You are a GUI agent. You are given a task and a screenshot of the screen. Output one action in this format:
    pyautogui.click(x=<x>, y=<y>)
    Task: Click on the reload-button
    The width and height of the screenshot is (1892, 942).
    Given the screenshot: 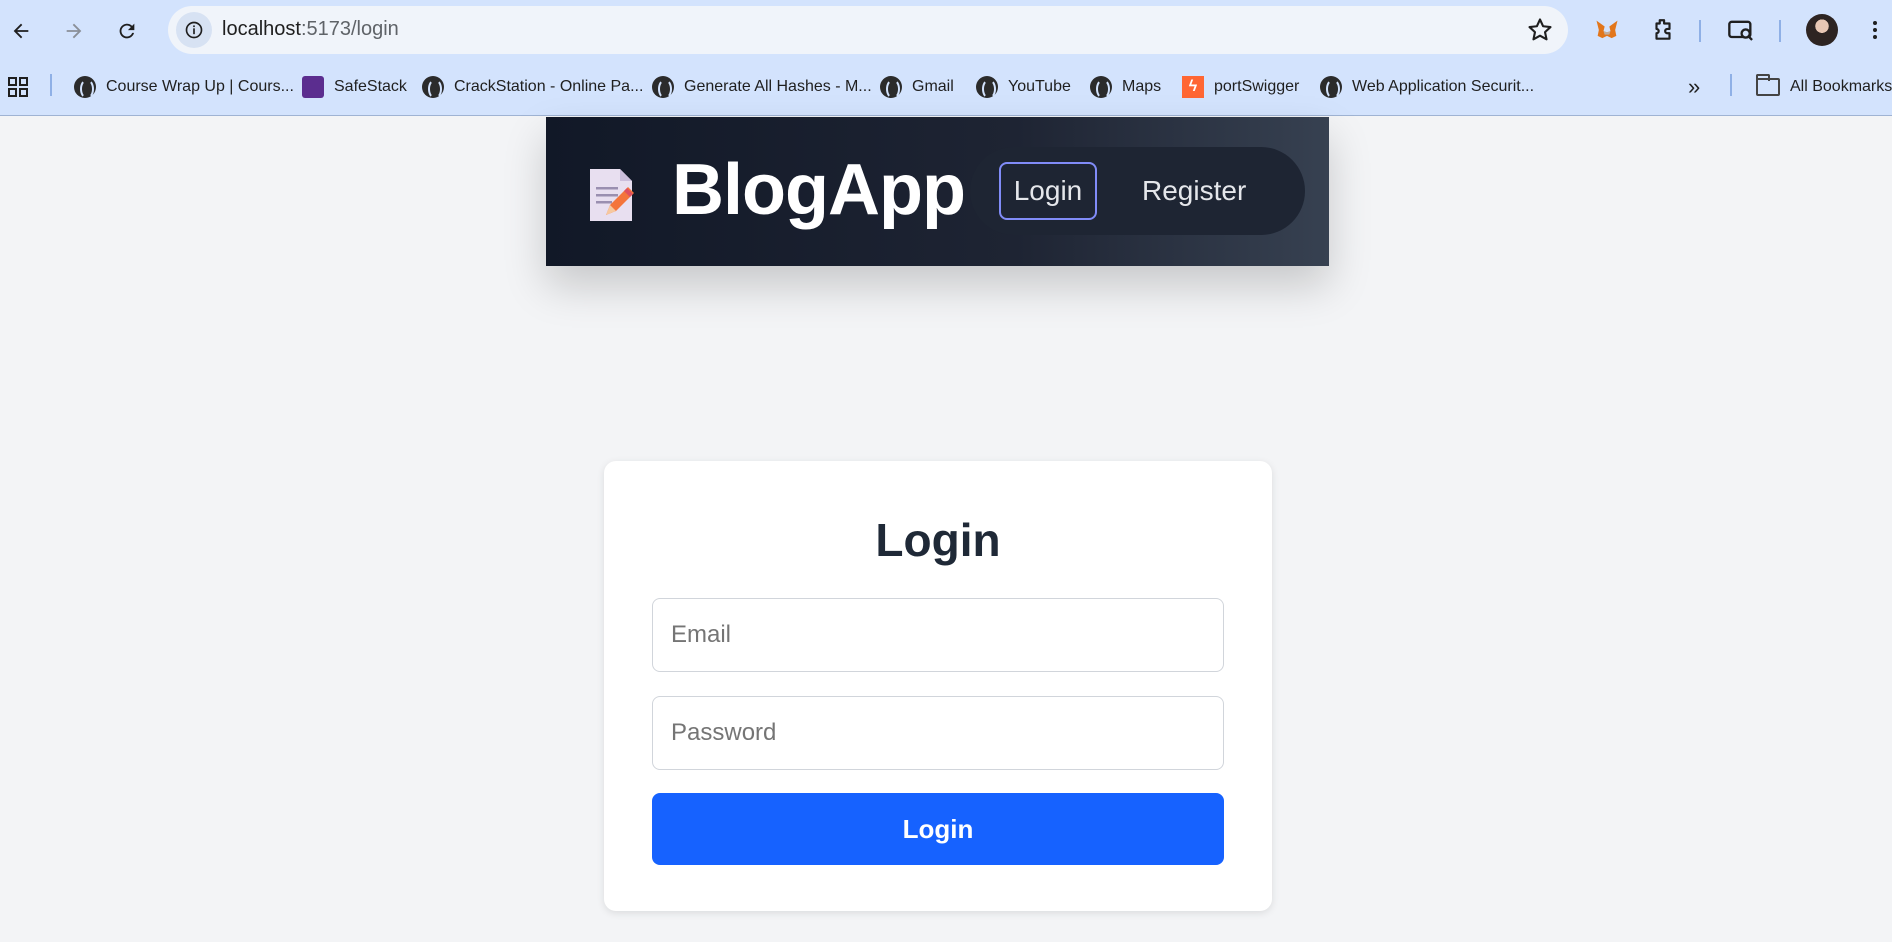 What is the action you would take?
    pyautogui.click(x=127, y=31)
    